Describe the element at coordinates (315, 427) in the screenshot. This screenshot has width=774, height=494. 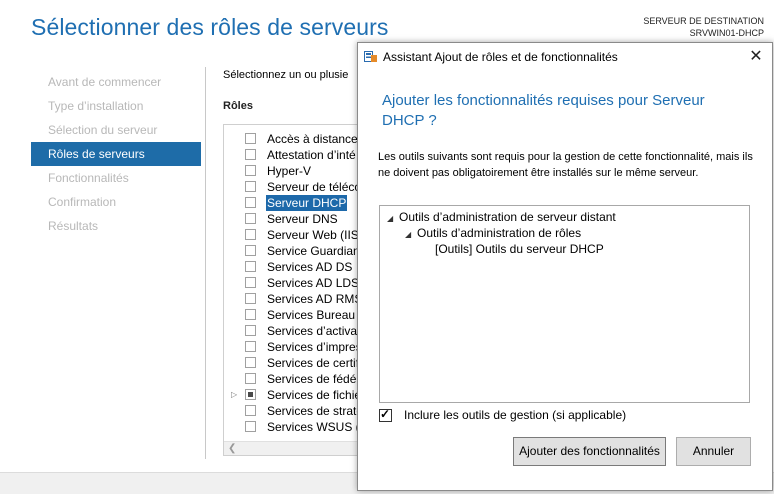
I see `role-label: Services WSUS (W` at that location.